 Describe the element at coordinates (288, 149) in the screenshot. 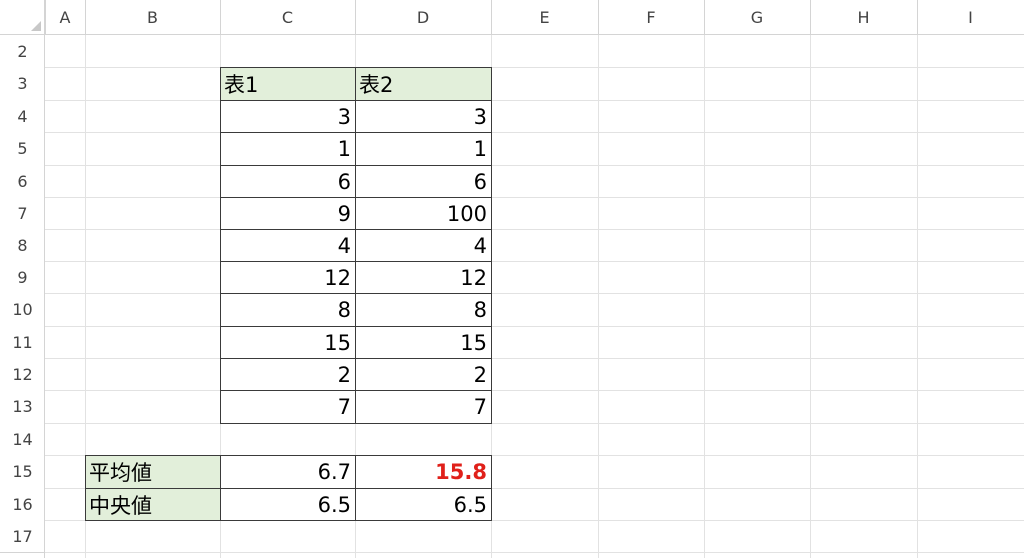

I see `table1-value: 1` at that location.